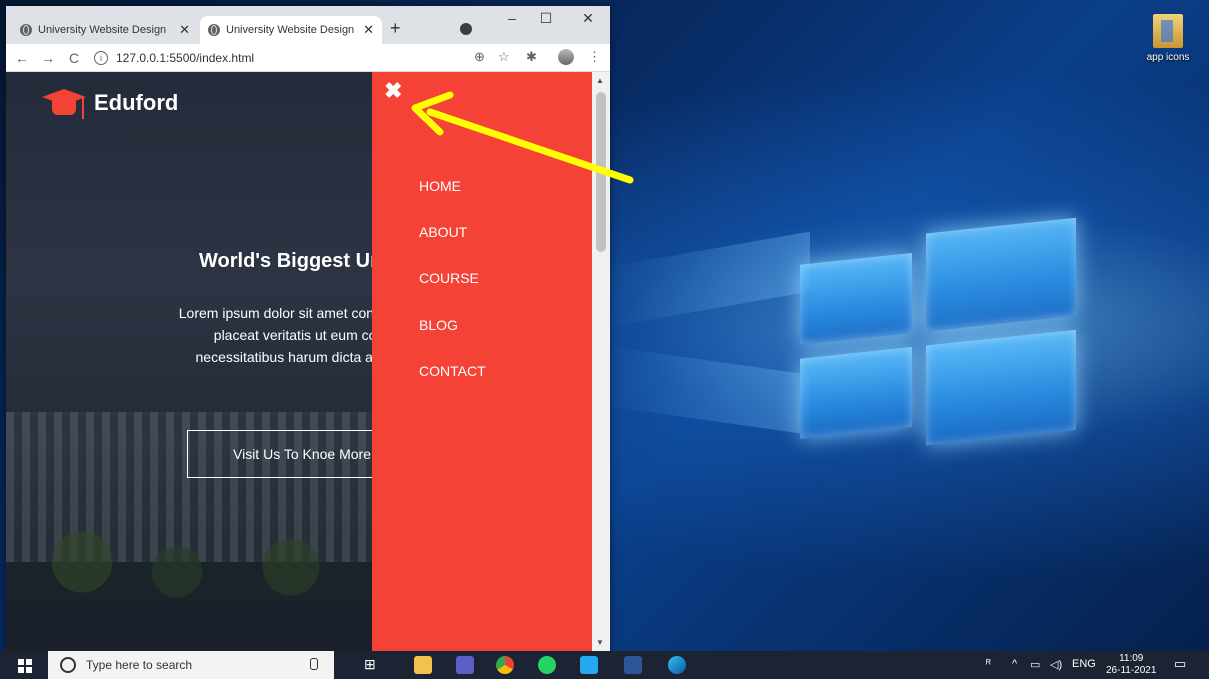 This screenshot has height=679, width=1209. Describe the element at coordinates (600, 642) in the screenshot. I see `scroll-down-icon: ▼` at that location.